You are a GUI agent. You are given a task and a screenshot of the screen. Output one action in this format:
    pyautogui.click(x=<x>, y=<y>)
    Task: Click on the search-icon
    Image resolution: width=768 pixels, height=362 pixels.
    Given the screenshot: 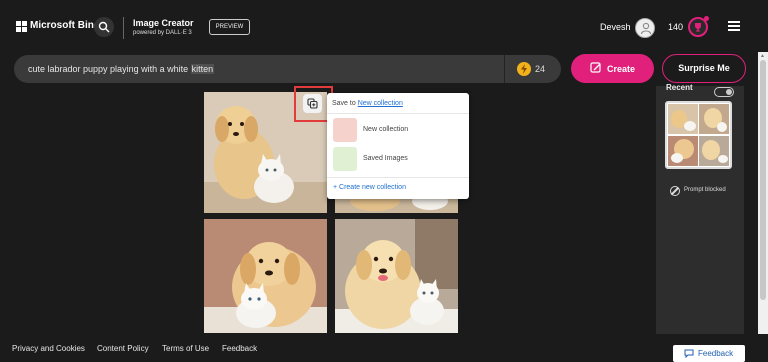 What is the action you would take?
    pyautogui.click(x=104, y=27)
    